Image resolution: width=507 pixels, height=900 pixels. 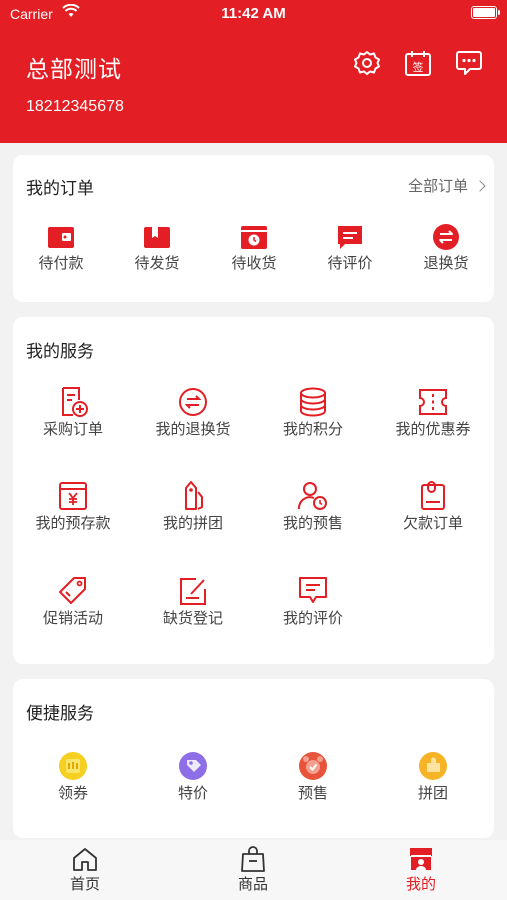 What do you see at coordinates (157, 263) in the screenshot?
I see `order-status-label: 待发货` at bounding box center [157, 263].